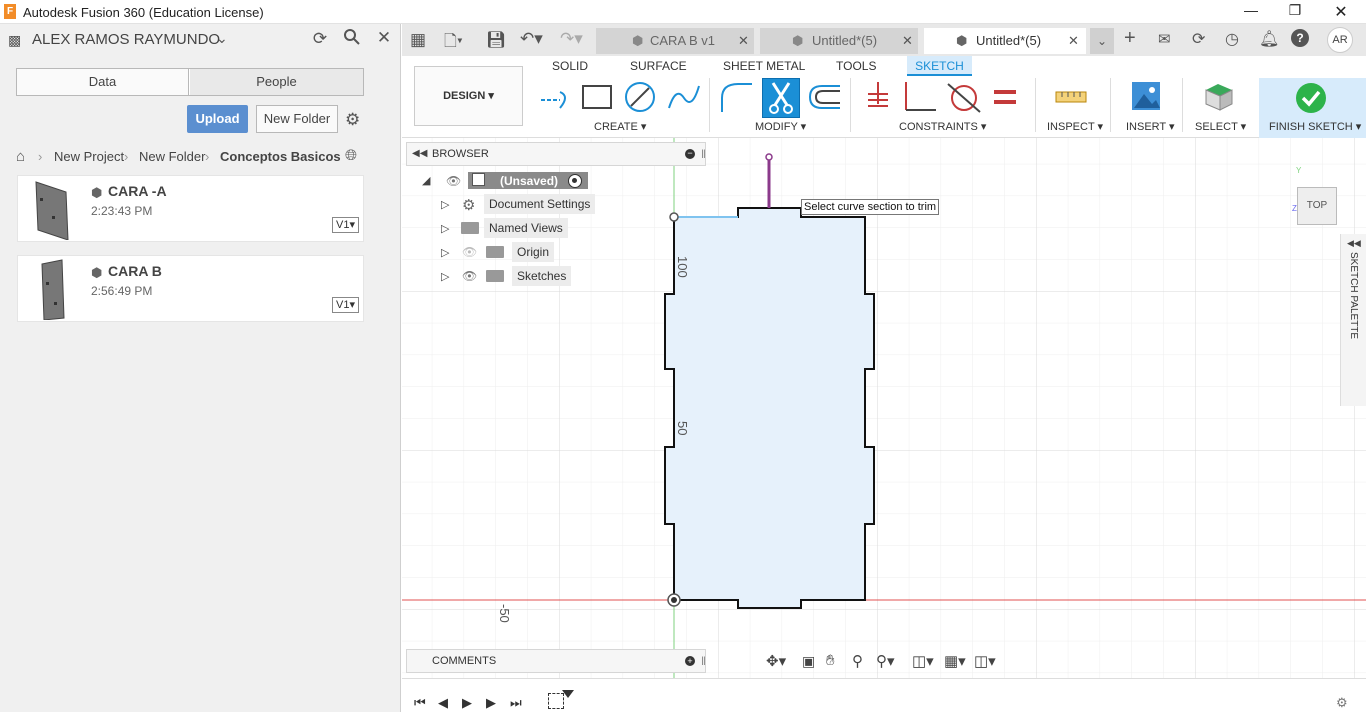  What do you see at coordinates (1317, 206) in the screenshot?
I see `viewcube-face: TOP` at bounding box center [1317, 206].